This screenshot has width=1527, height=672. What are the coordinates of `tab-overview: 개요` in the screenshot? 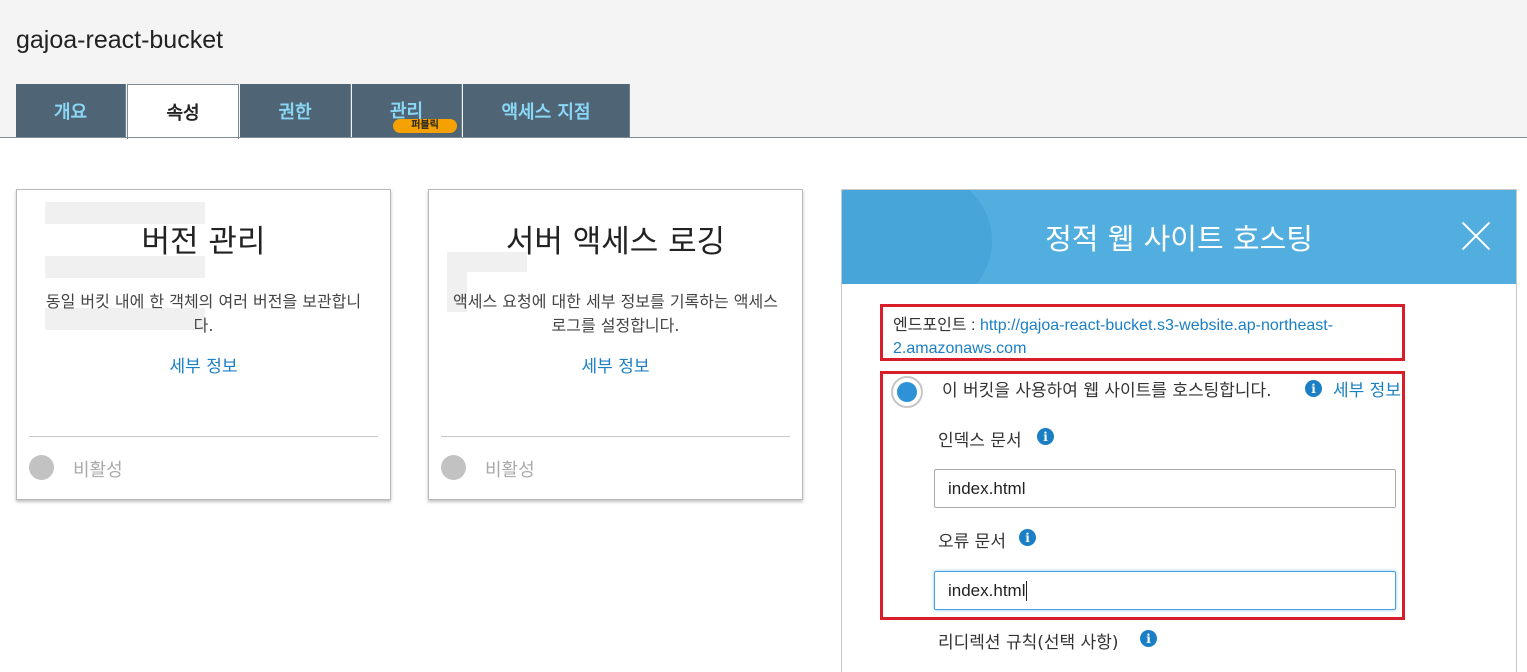 It's located at (71, 110).